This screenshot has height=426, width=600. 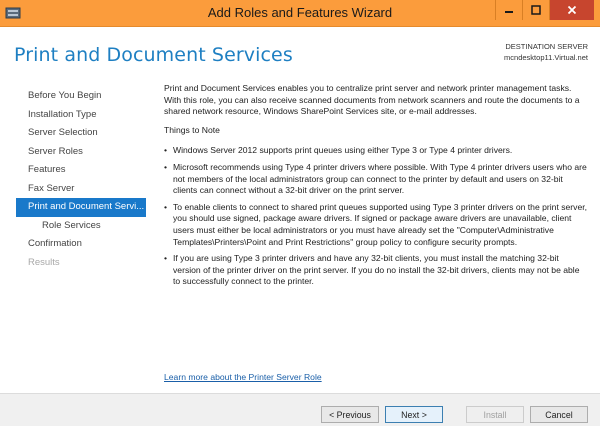 I want to click on destination-server-label: DESTINATION SERVER, so click(x=546, y=46).